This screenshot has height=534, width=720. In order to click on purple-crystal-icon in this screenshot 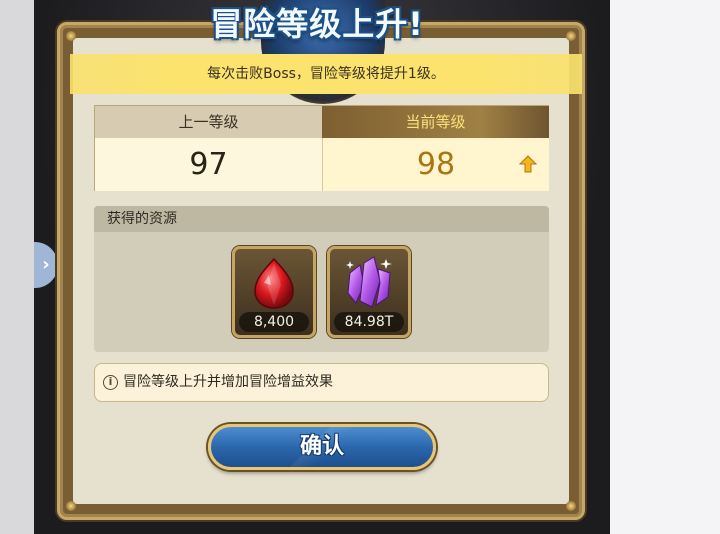, I will do `click(369, 282)`.